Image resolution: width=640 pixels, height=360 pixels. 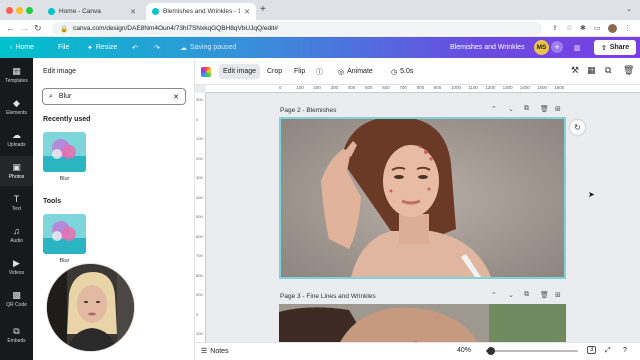 I want to click on ruler-tick-label: 1100, so click(x=473, y=87).